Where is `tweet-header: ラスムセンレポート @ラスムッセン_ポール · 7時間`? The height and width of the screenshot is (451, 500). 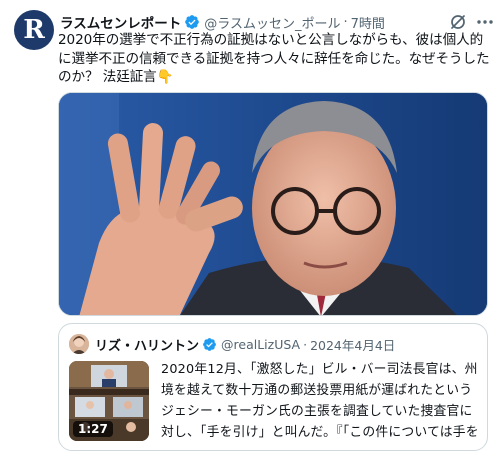
tweet-header: ラスムセンレポート @ラスムッセン_ポール · 7時間 is located at coordinates (222, 22).